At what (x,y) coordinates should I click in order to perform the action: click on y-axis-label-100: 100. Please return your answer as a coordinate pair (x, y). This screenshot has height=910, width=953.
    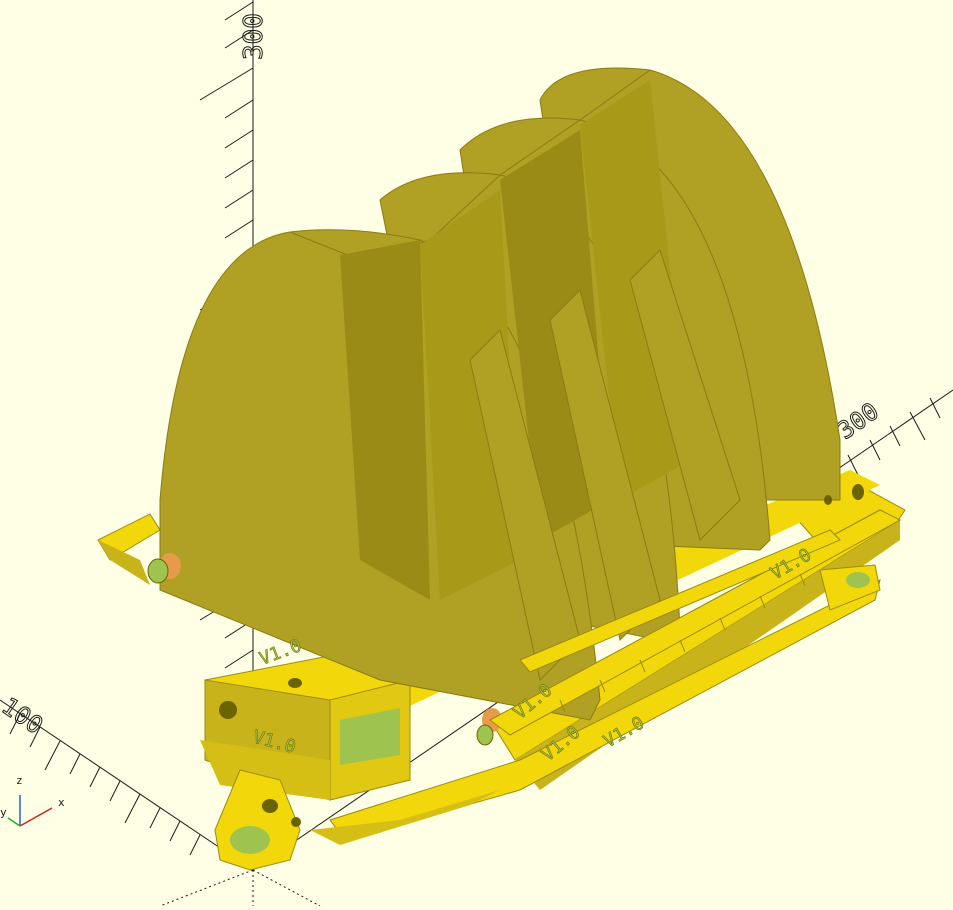
    Looking at the image, I should click on (24, 716).